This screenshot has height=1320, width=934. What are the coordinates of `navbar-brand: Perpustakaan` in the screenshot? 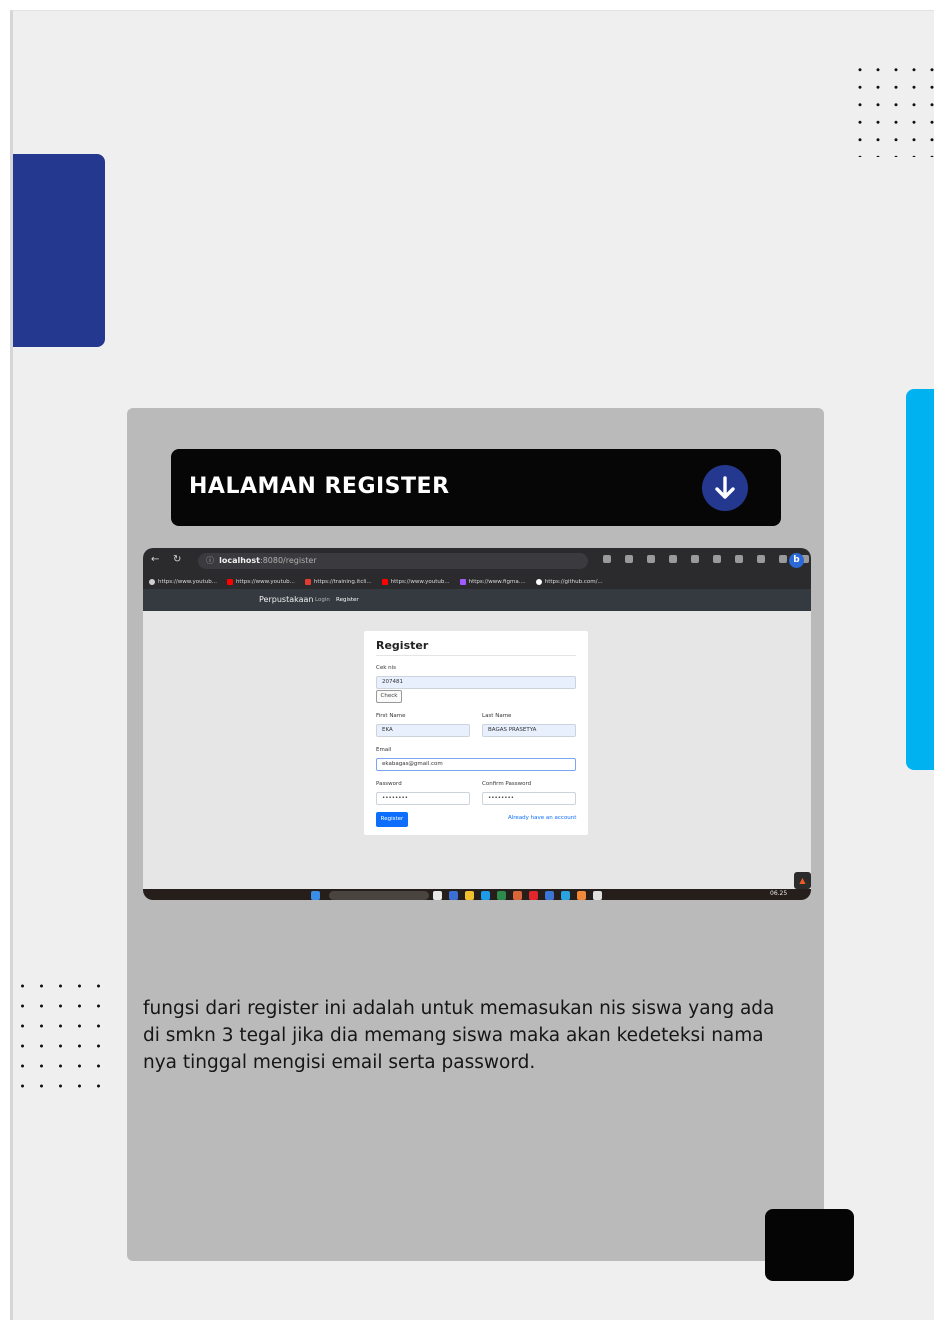 It's located at (286, 599).